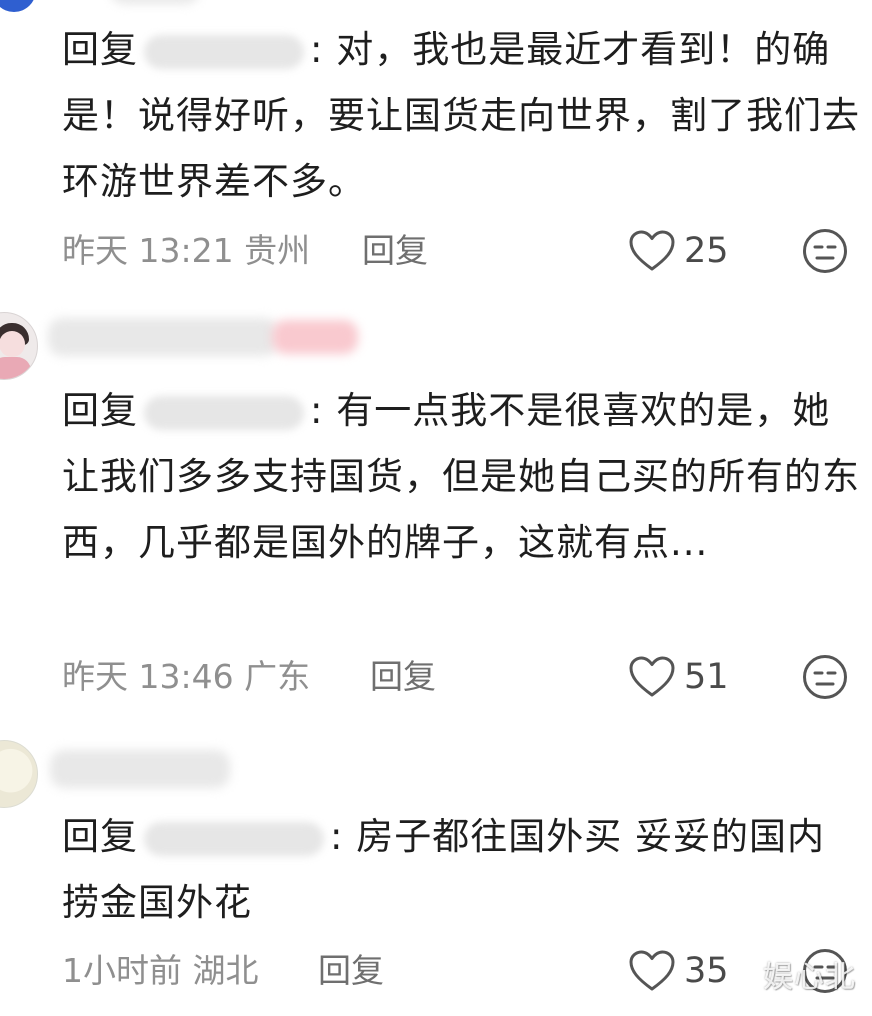 The image size is (872, 1016). What do you see at coordinates (160, 970) in the screenshot?
I see `comment-time-location: 1小时前 湖北` at bounding box center [160, 970].